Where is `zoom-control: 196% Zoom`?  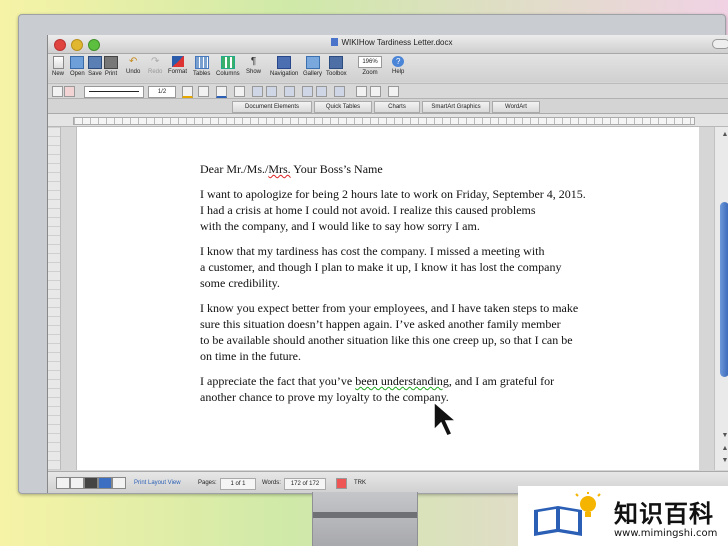 zoom-control: 196% Zoom is located at coordinates (370, 66).